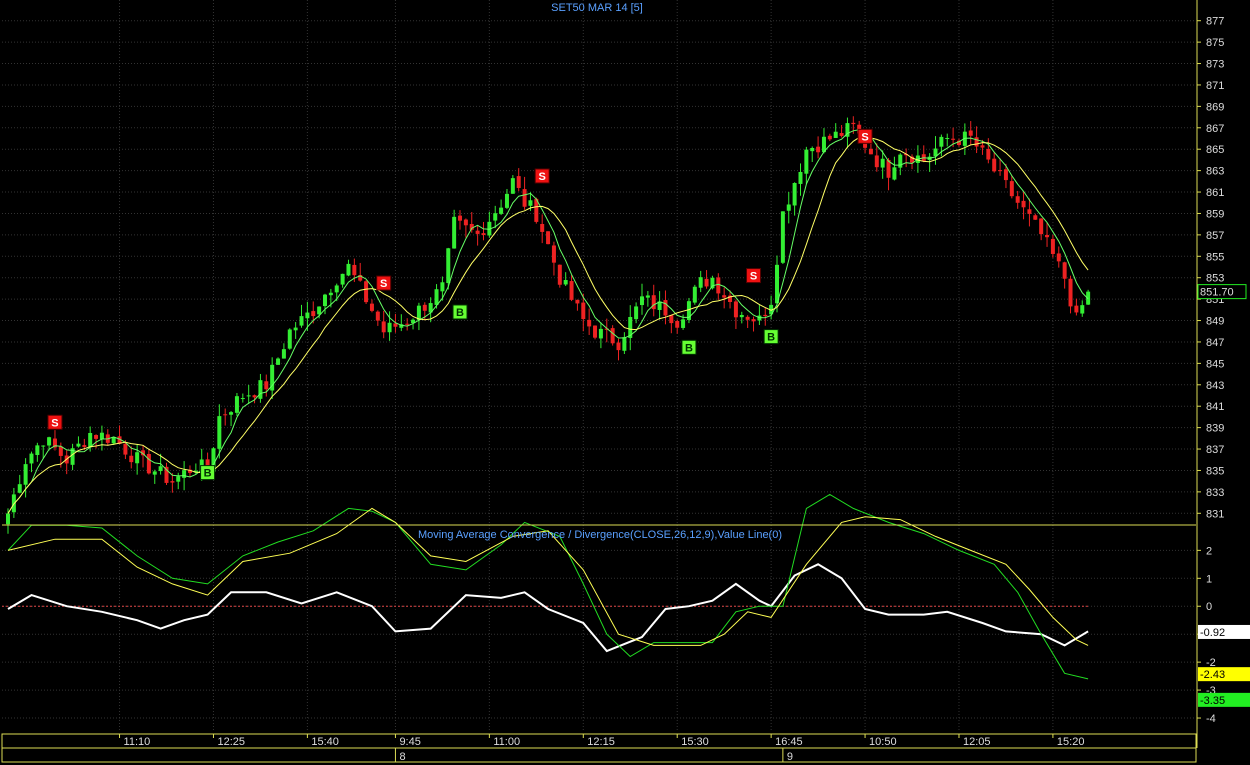 The height and width of the screenshot is (765, 1250). Describe the element at coordinates (54, 423) in the screenshot. I see `sell-signal-label-0: S` at that location.